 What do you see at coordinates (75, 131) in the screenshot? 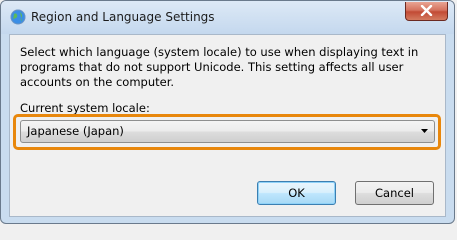
I see `selected-locale: Japanese (Japan)` at bounding box center [75, 131].